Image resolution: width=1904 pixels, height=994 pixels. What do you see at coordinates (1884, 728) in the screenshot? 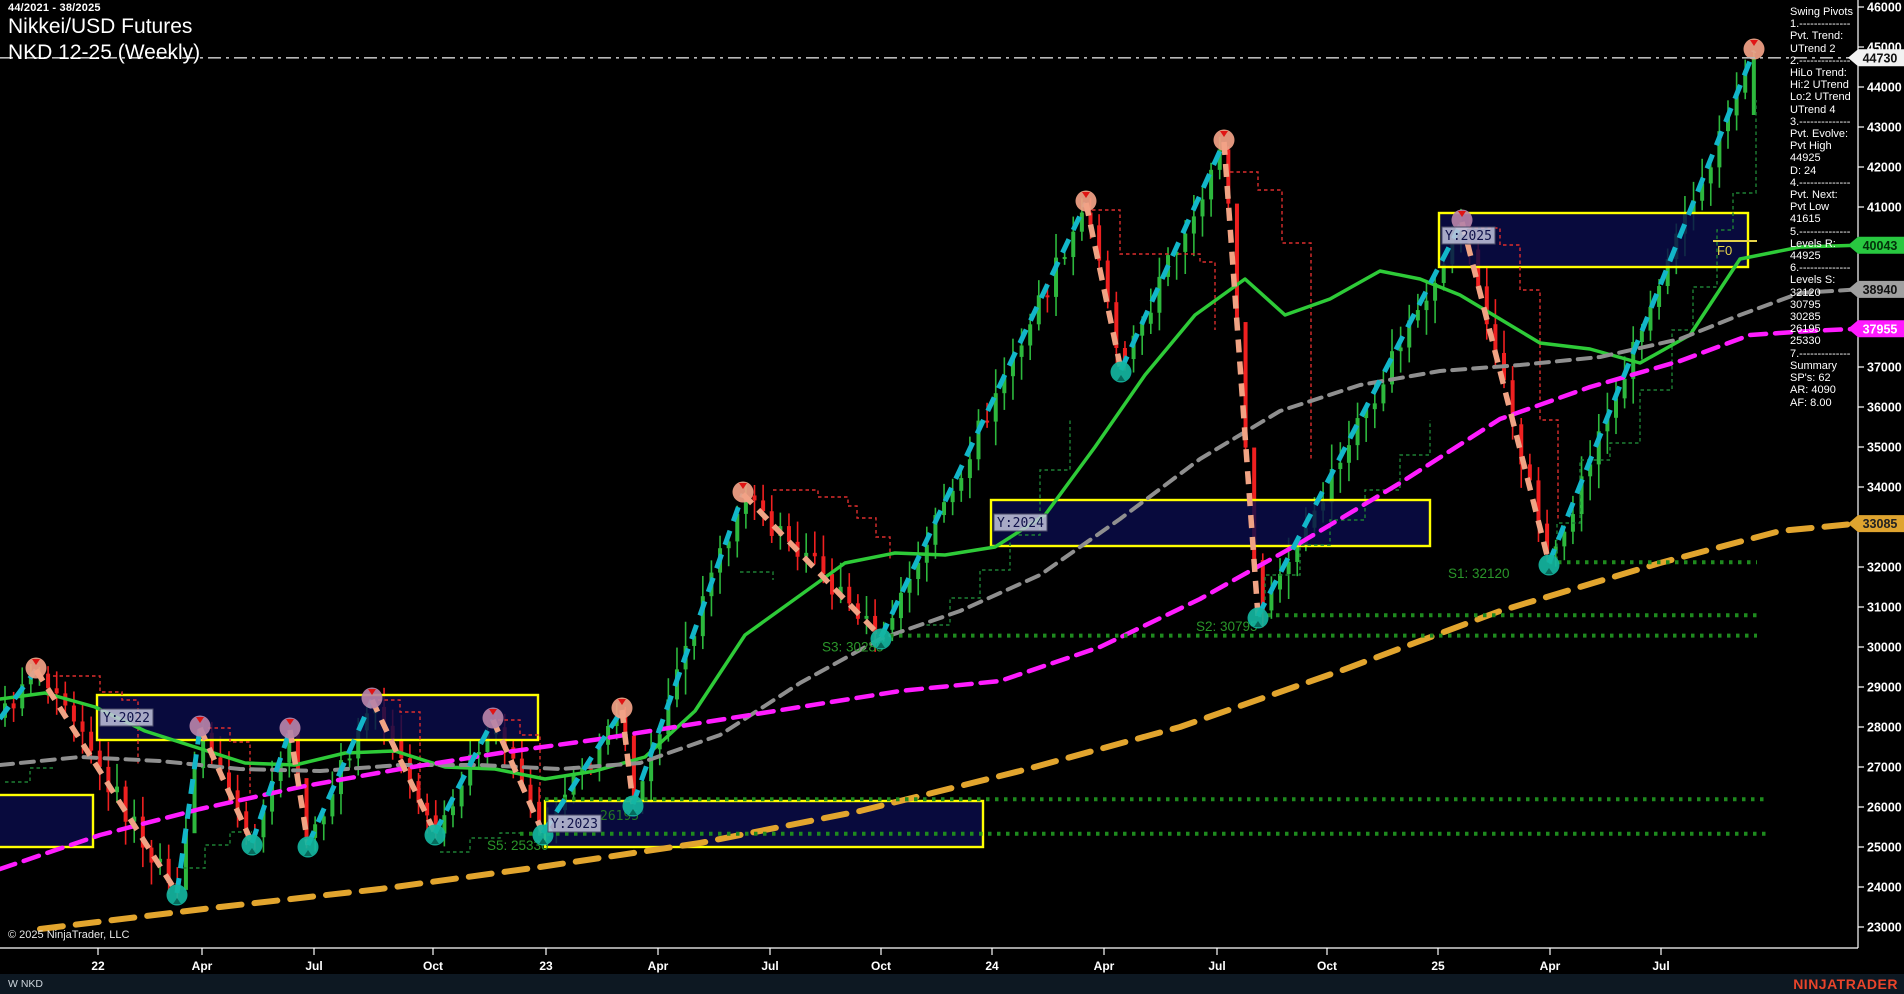
I see `y-axis-label: 28000` at bounding box center [1884, 728].